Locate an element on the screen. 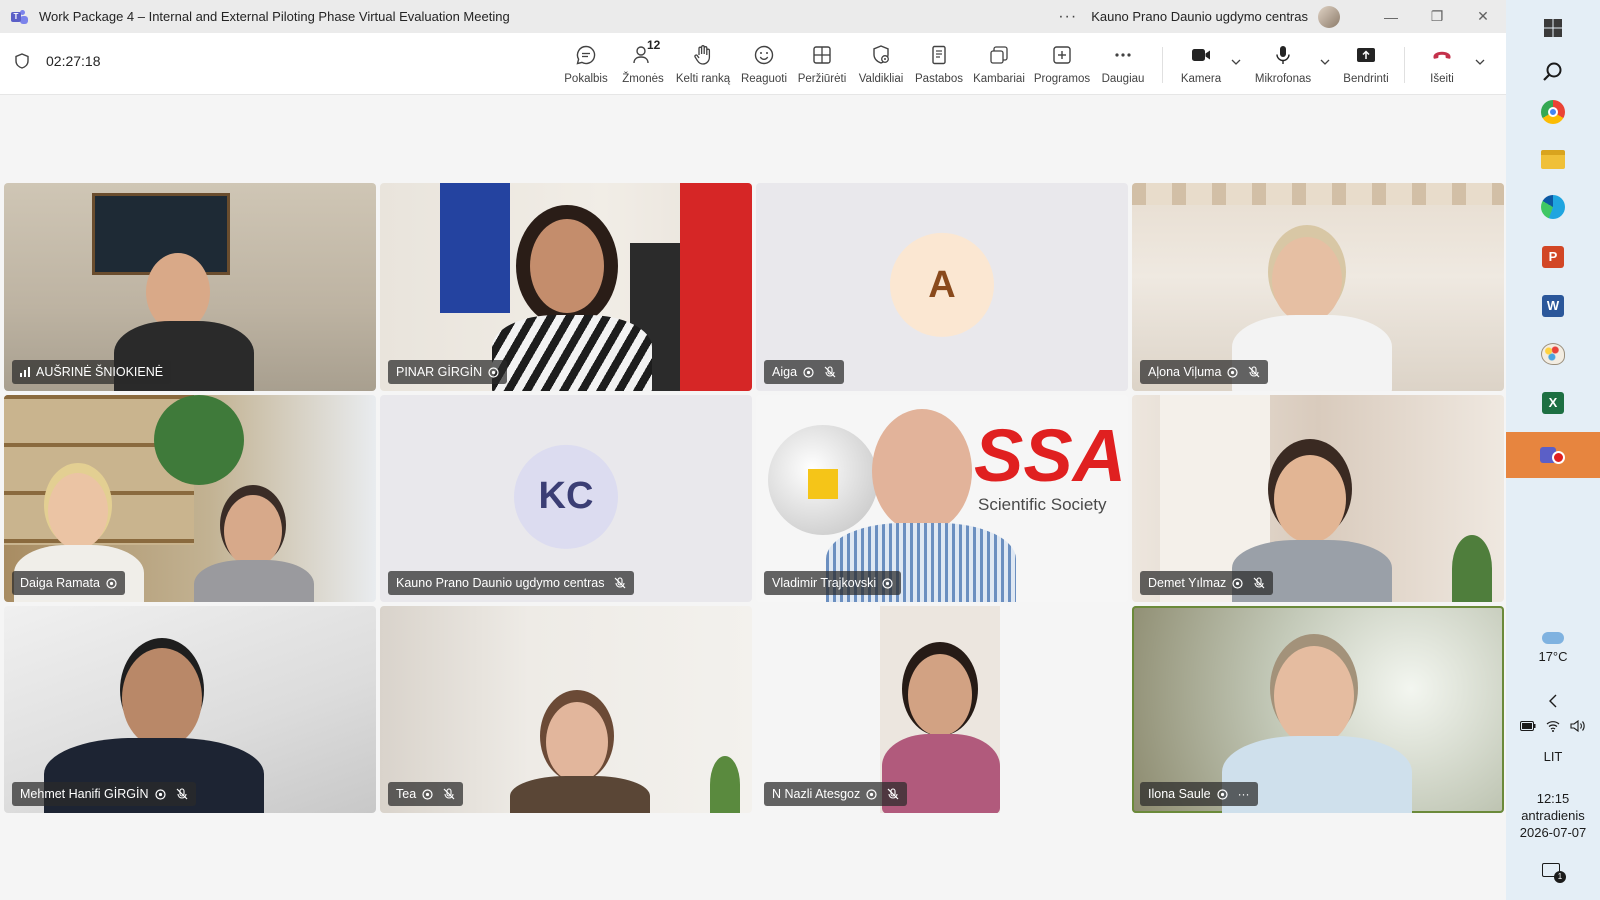  microphone-label: Mikrofonas is located at coordinates (1283, 79).